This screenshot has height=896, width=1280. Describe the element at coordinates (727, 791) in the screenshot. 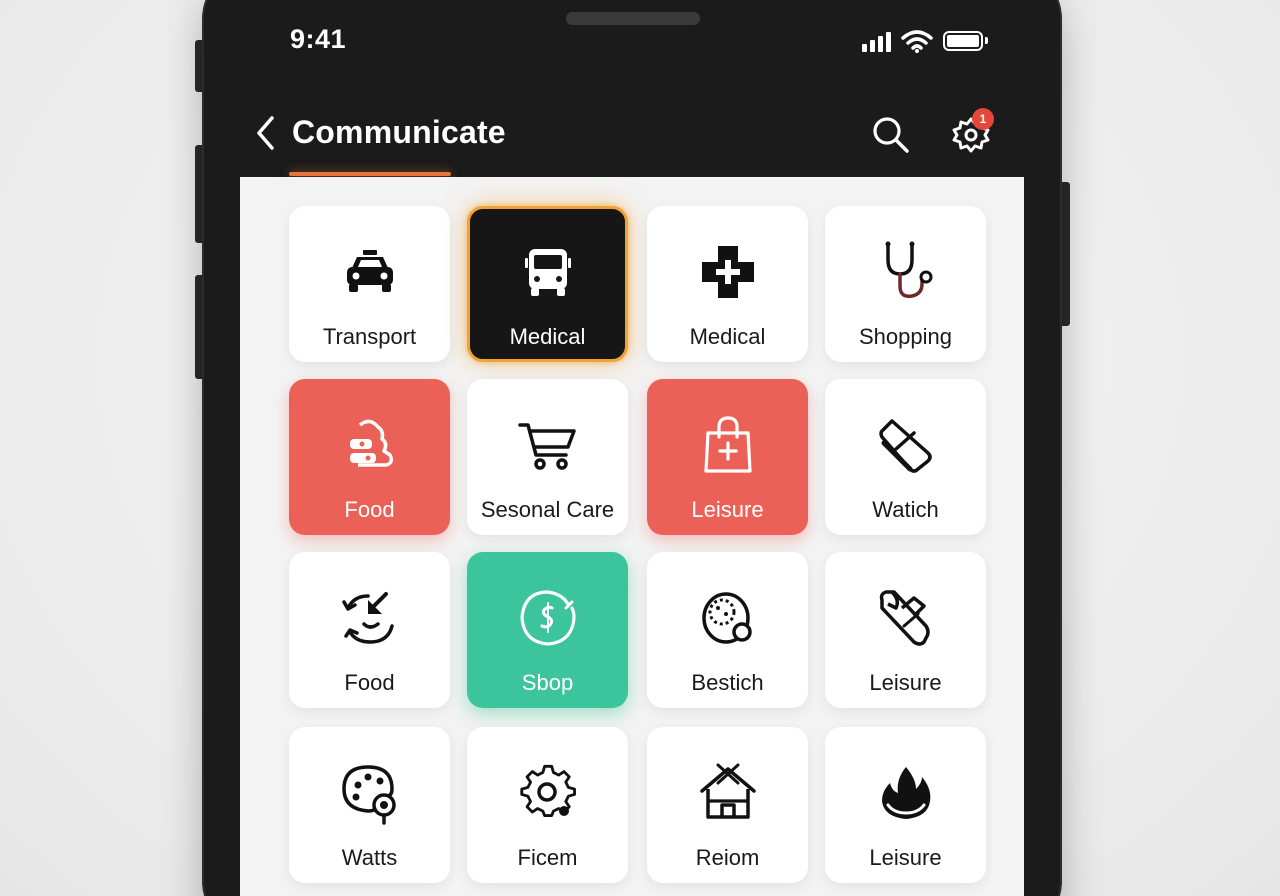

I see `house-icon` at that location.